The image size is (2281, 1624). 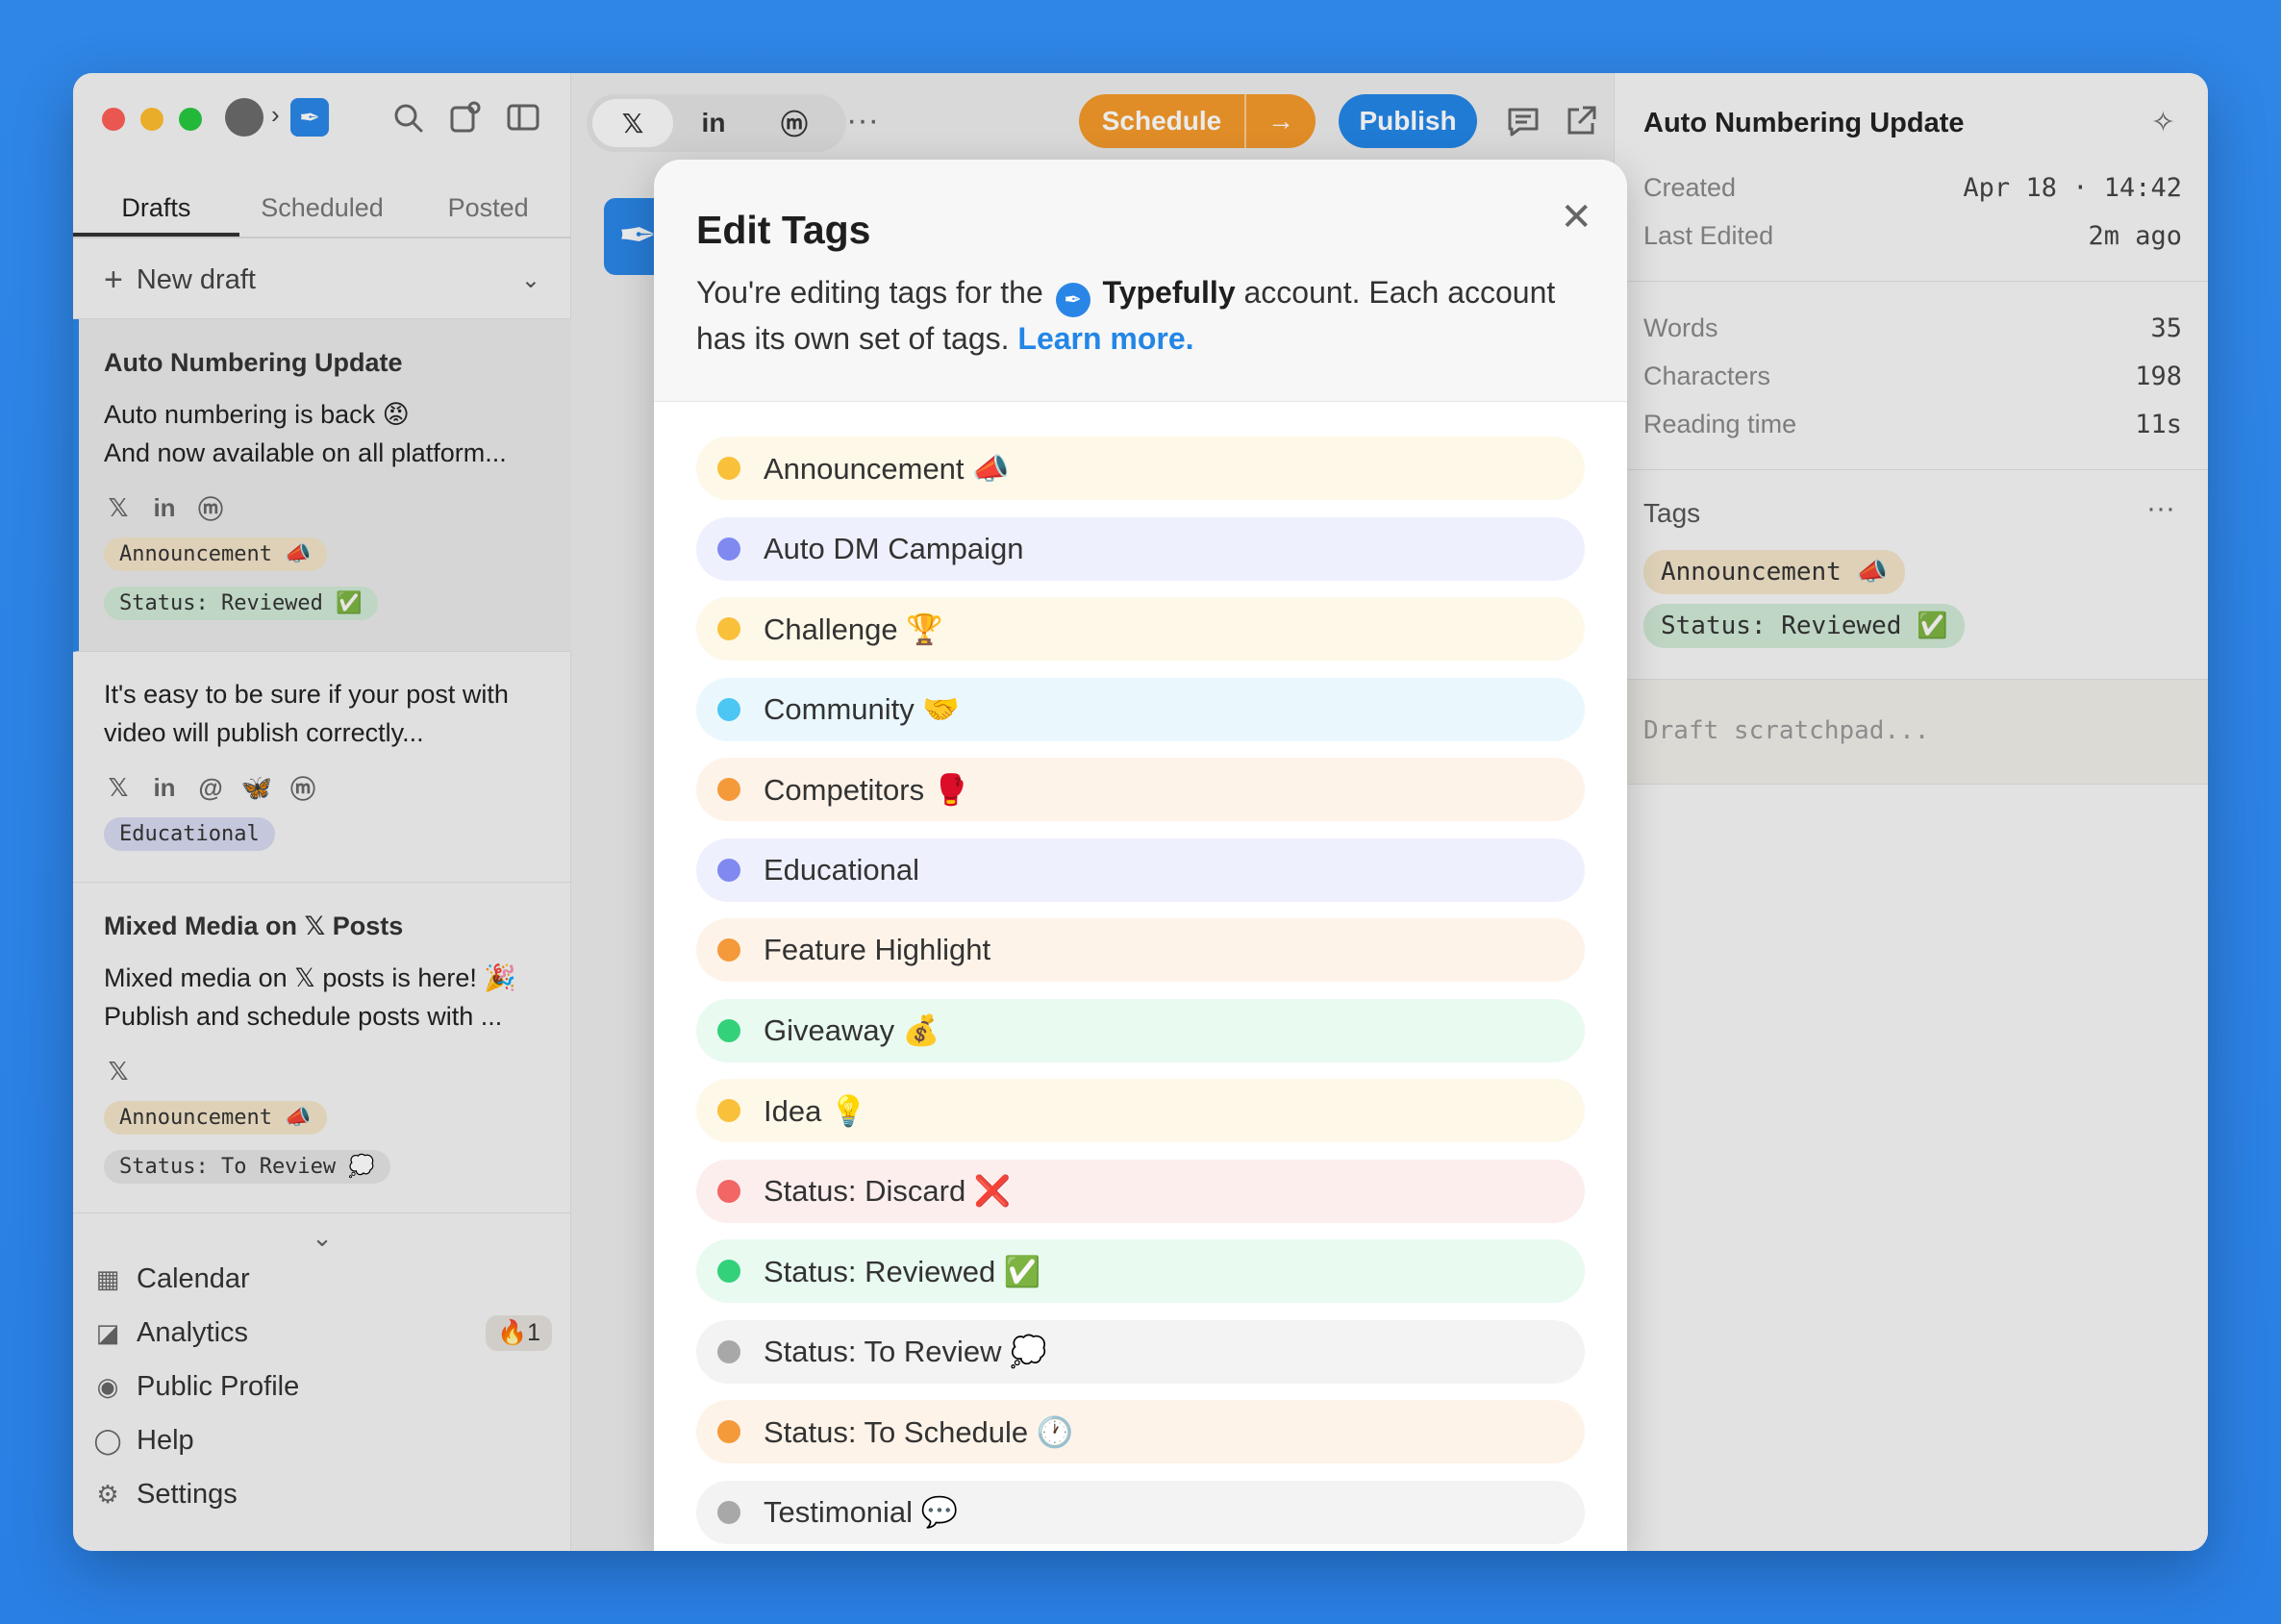 What do you see at coordinates (1140, 1271) in the screenshot?
I see `tag-row: Status: Reviewed ✅` at bounding box center [1140, 1271].